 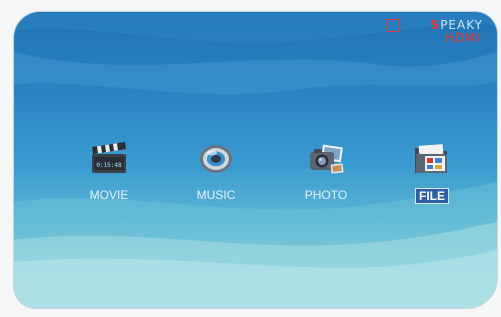 What do you see at coordinates (431, 179) in the screenshot?
I see `menu-item-file: FILE` at bounding box center [431, 179].